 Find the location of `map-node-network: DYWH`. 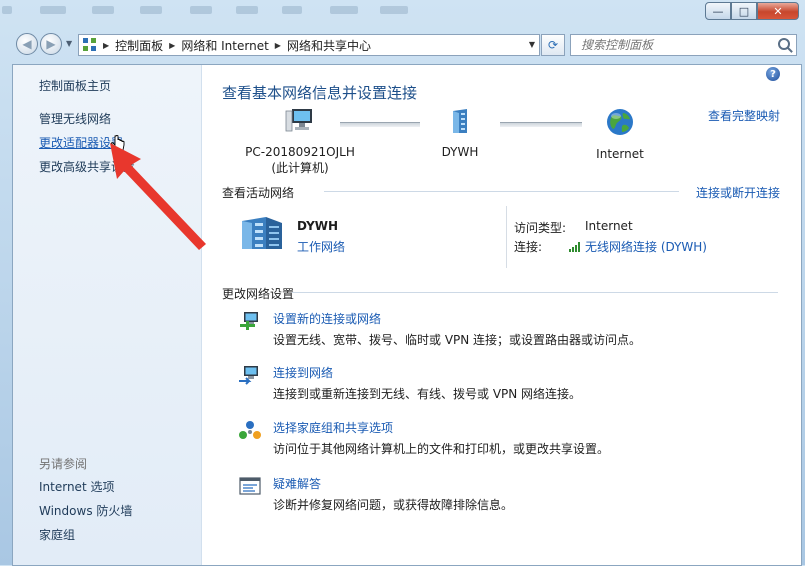

map-node-network: DYWH is located at coordinates (460, 133).